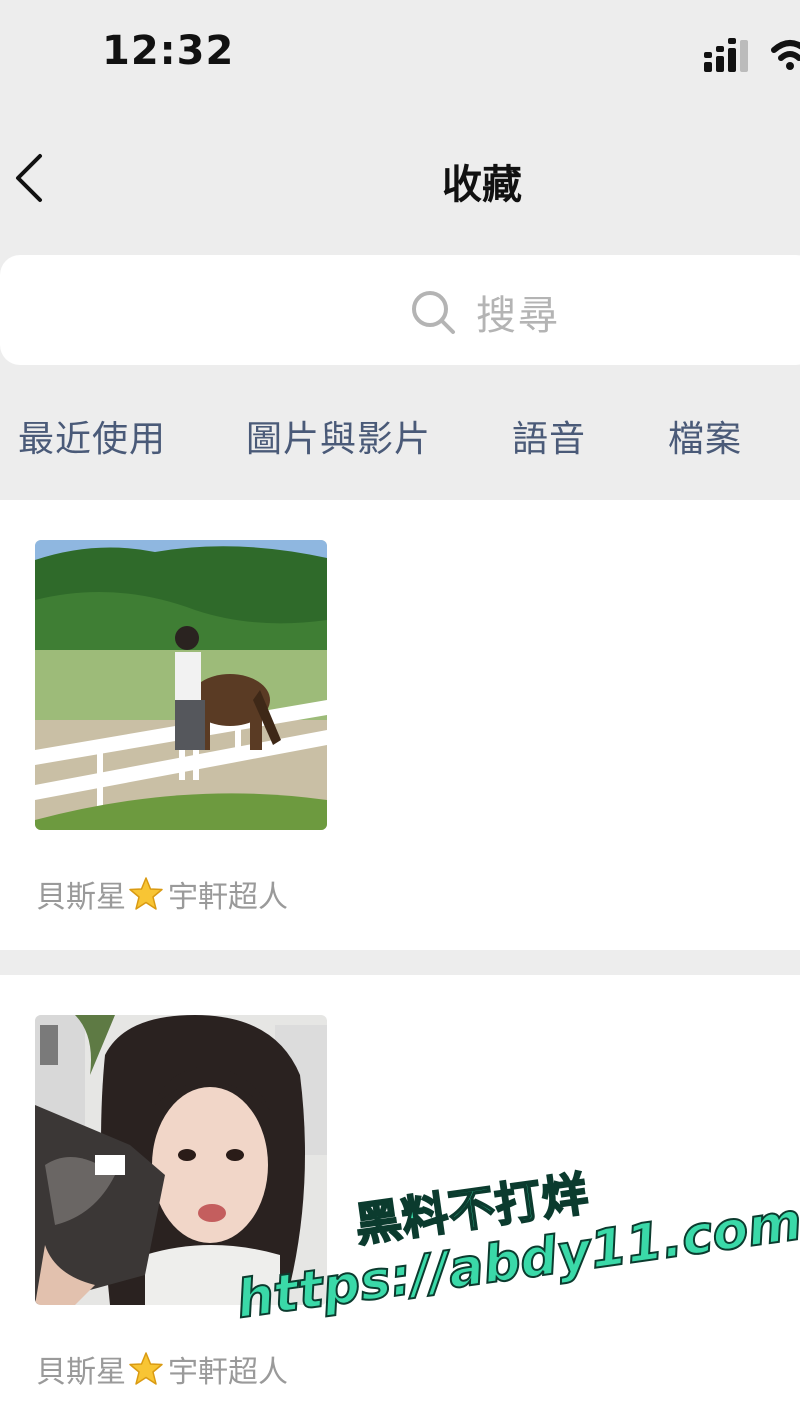 Image resolution: width=800 pixels, height=1422 pixels. I want to click on tab-files: 檔案, so click(705, 436).